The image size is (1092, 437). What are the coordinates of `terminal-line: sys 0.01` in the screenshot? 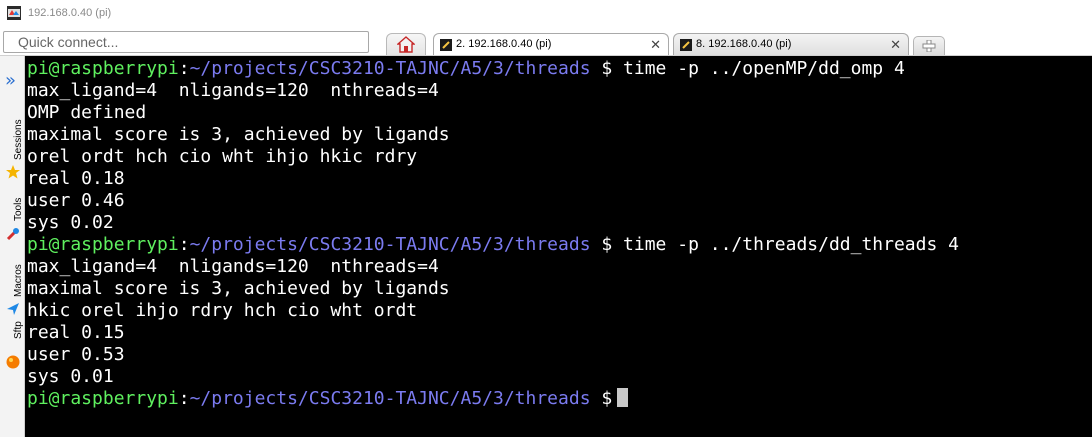 It's located at (70, 376).